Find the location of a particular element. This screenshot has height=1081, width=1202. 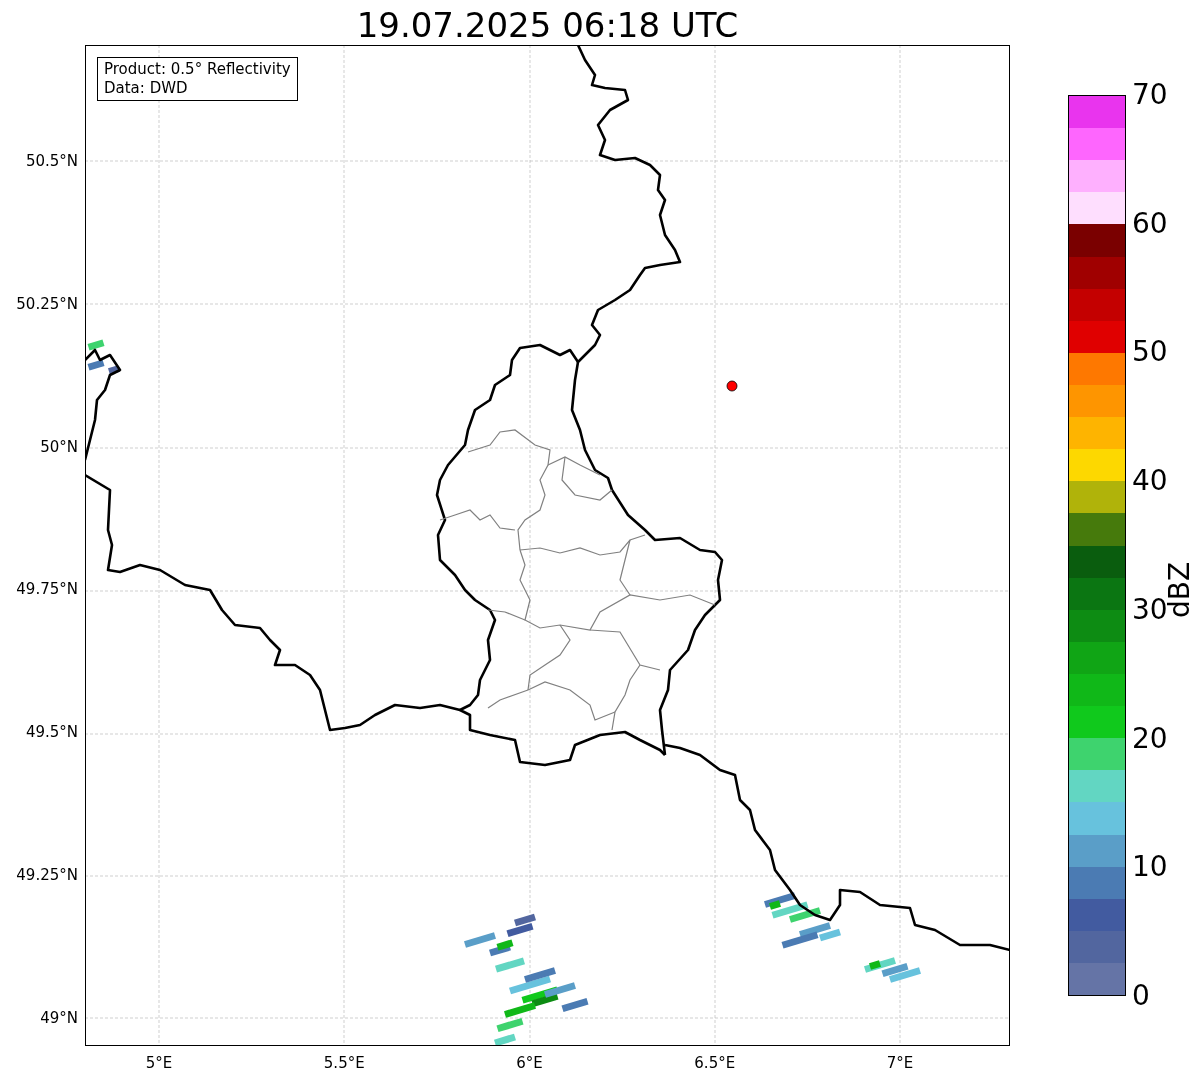

y-tick-label: 49.75°N is located at coordinates (47, 590).